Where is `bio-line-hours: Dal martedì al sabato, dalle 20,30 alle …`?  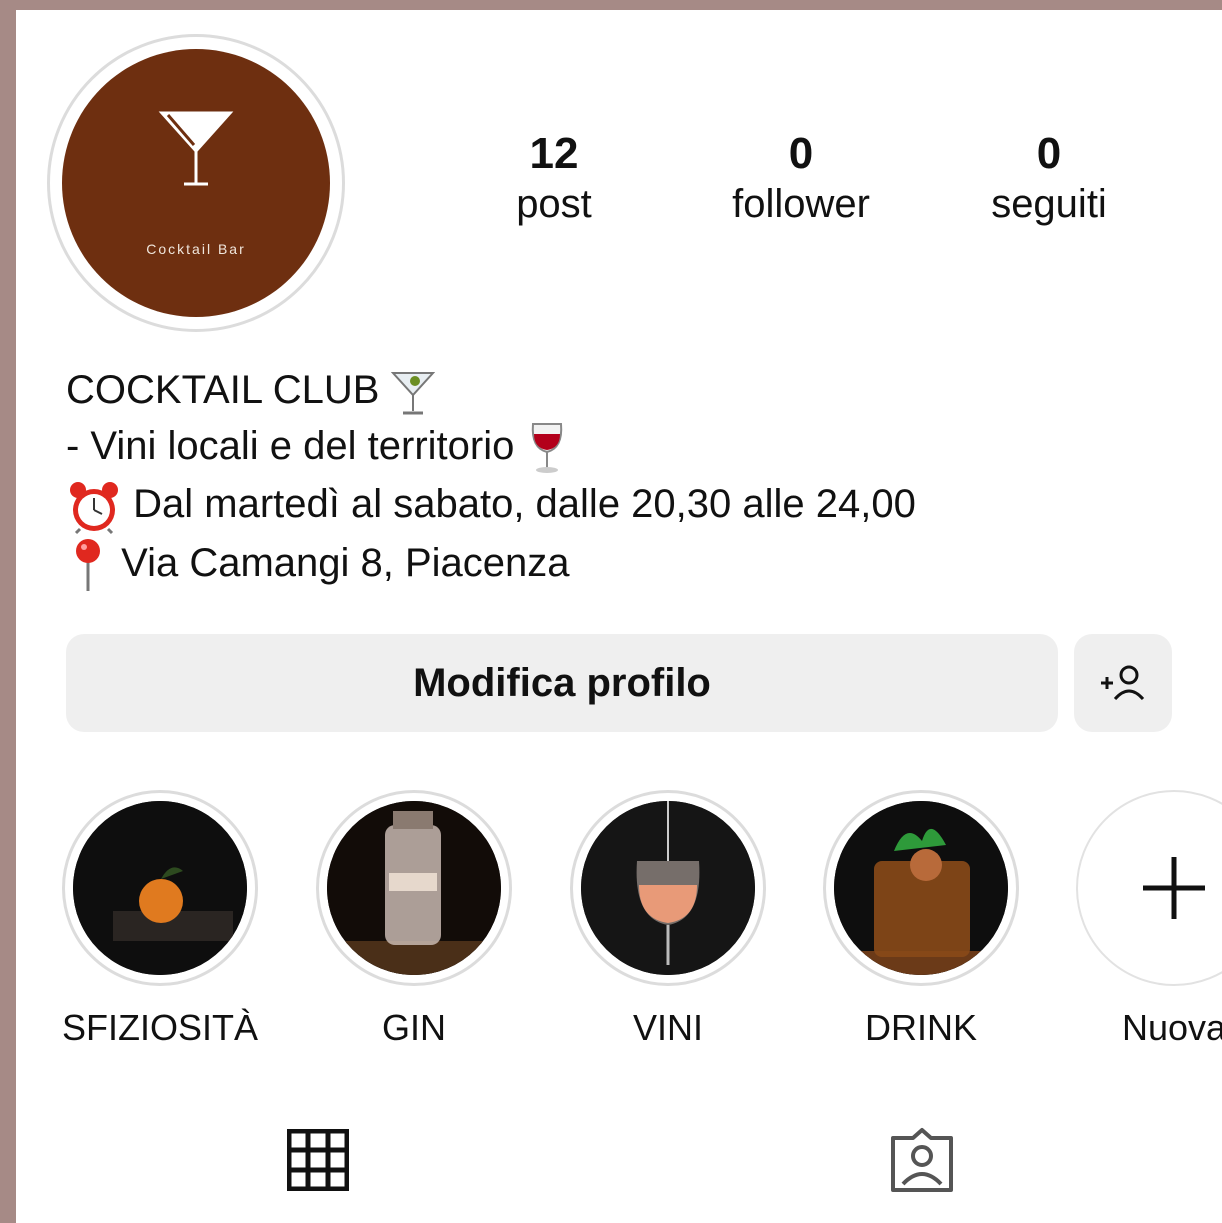
bio-line-hours: Dal martedì al sabato, dalle 20,30 alle … is located at coordinates (491, 505).